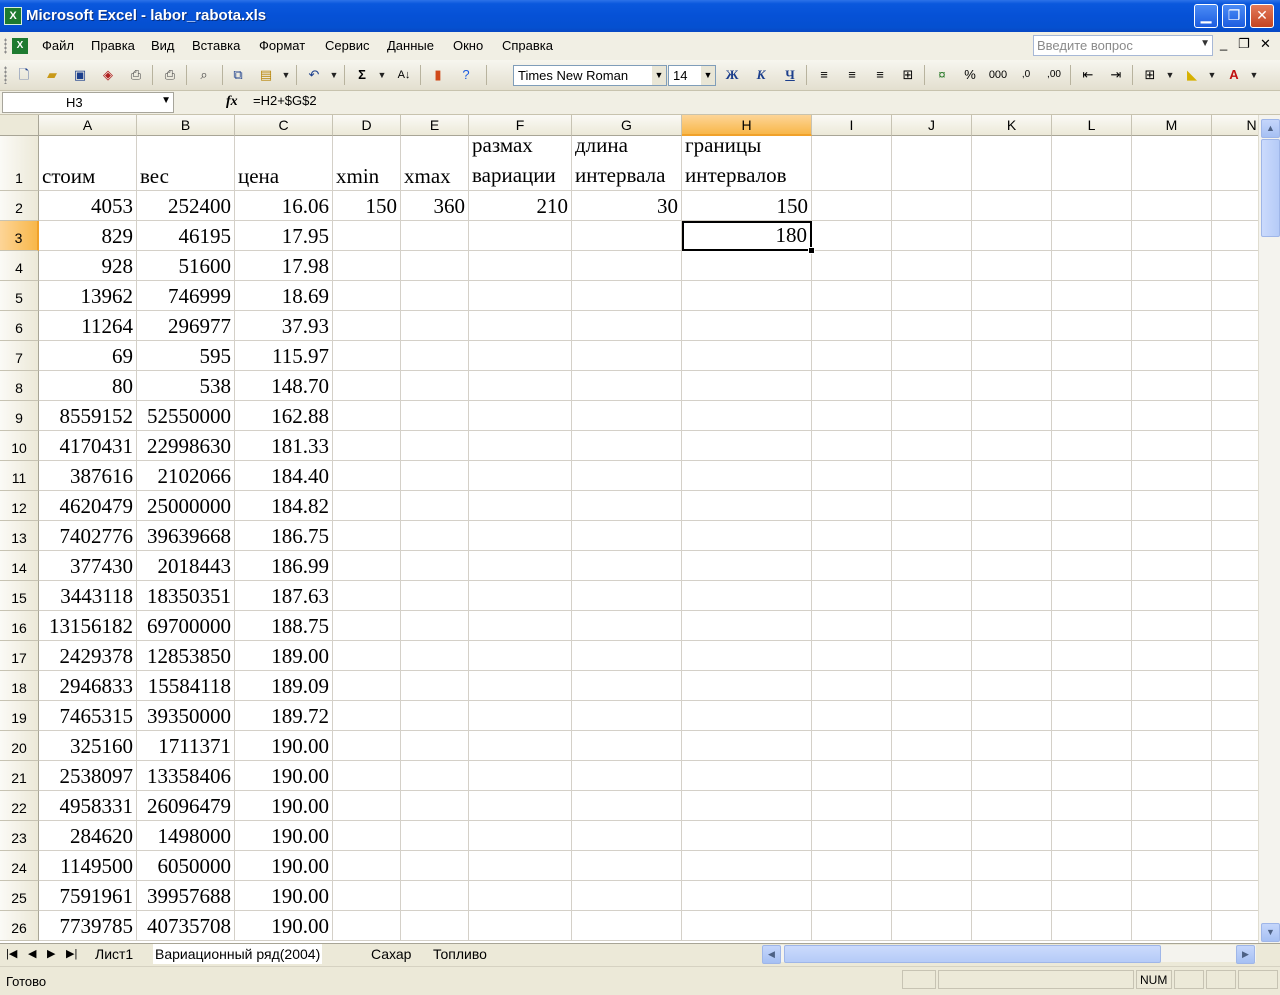  I want to click on cell-g7, so click(627, 356).